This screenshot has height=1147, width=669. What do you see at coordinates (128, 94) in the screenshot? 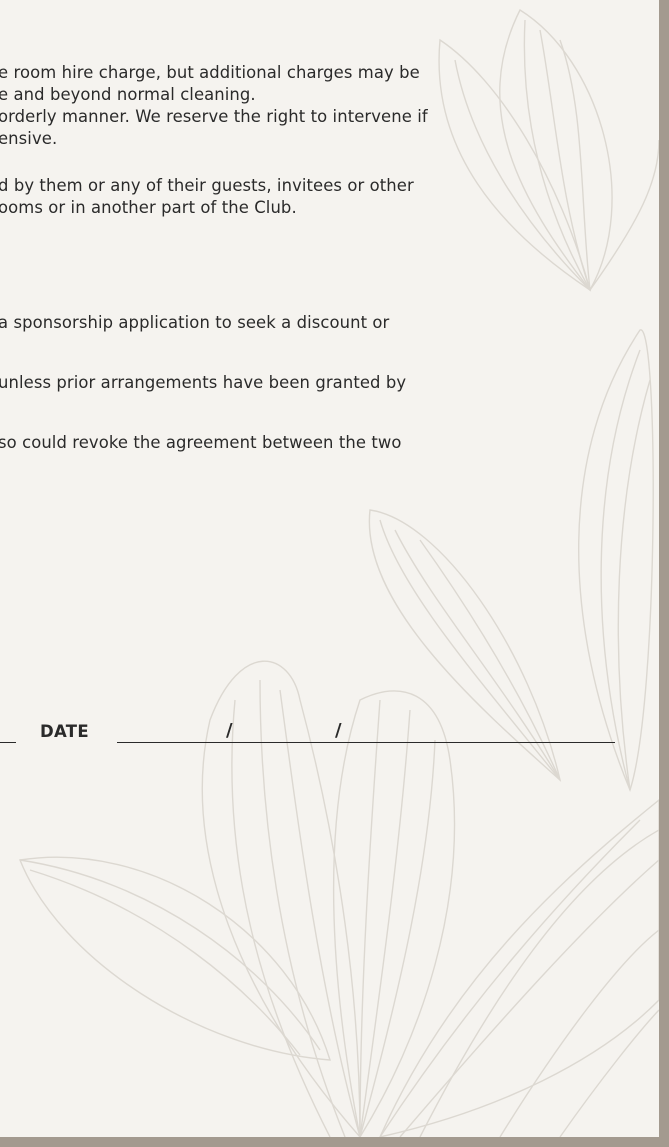
I see `terms-text-line: e and beyond normal cleaning.` at bounding box center [128, 94].